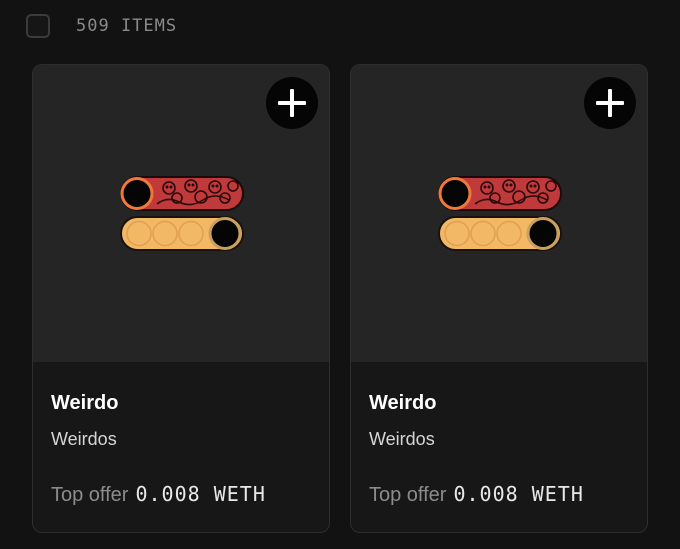  I want to click on select-all-checkbox, so click(38, 26).